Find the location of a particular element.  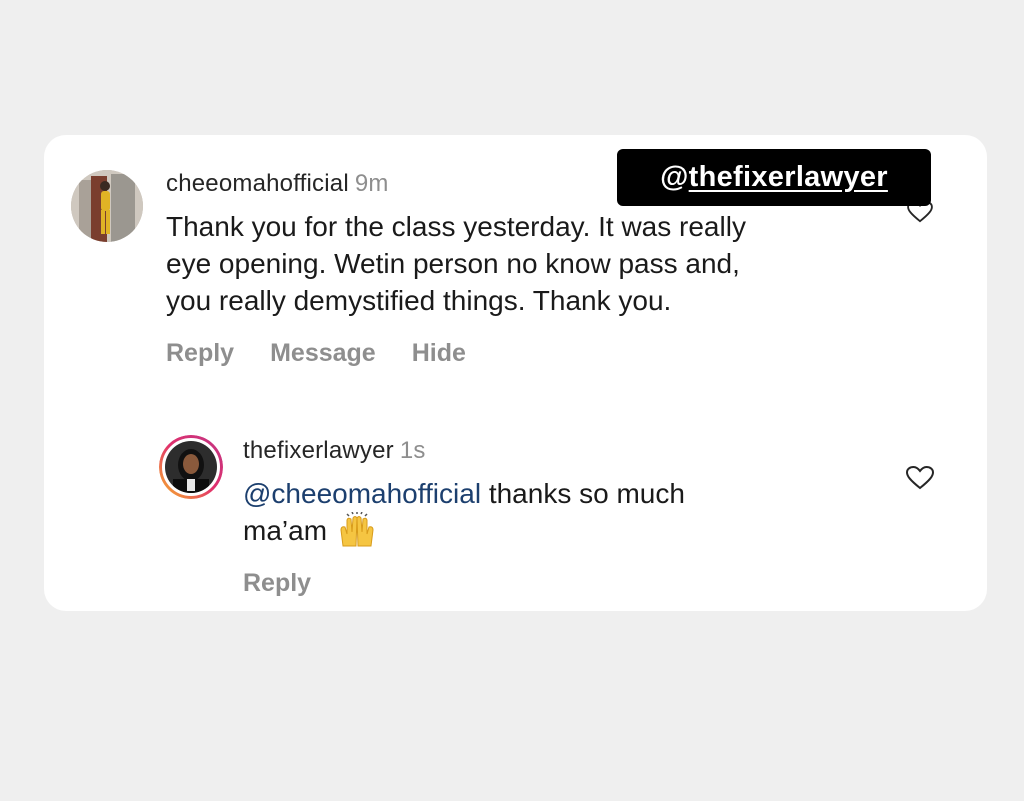

reply-text: @cheeomahofficial thanks so much ma’am is located at coordinates (464, 516).